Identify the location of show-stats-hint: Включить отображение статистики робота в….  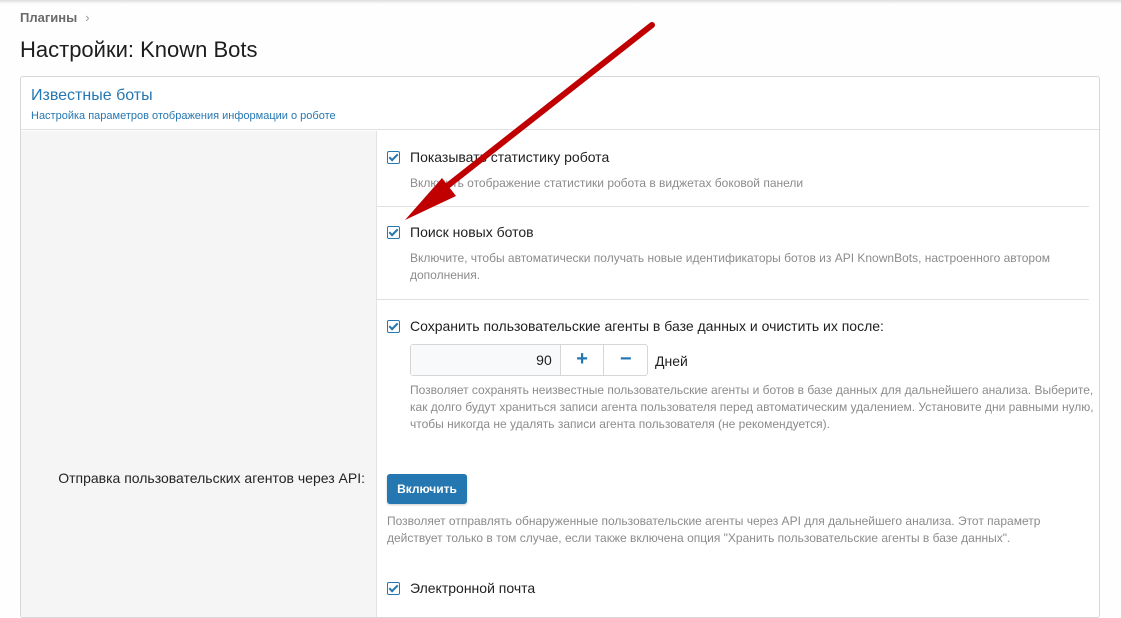
(607, 183).